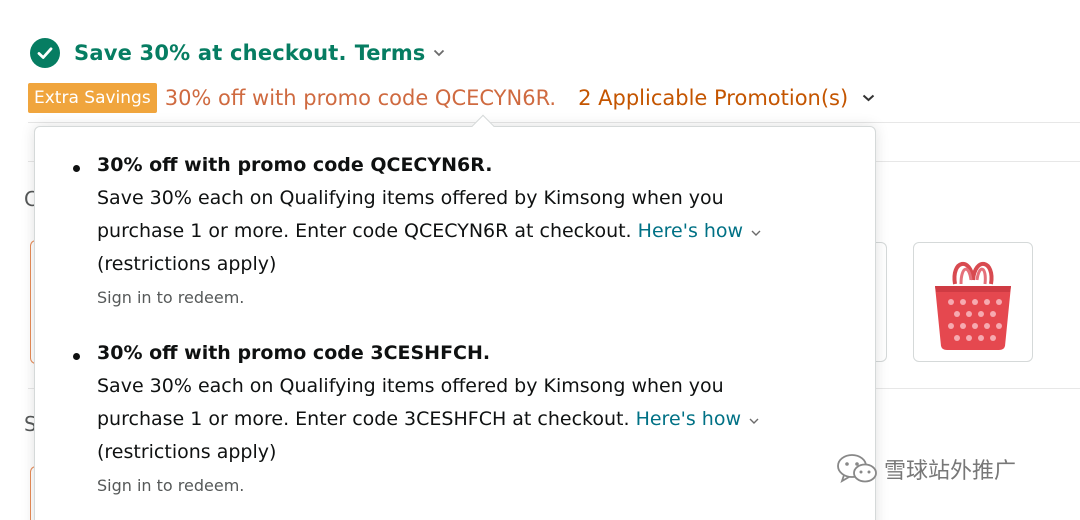  What do you see at coordinates (950, 471) in the screenshot?
I see `watermark-text: 雪球站外推广` at bounding box center [950, 471].